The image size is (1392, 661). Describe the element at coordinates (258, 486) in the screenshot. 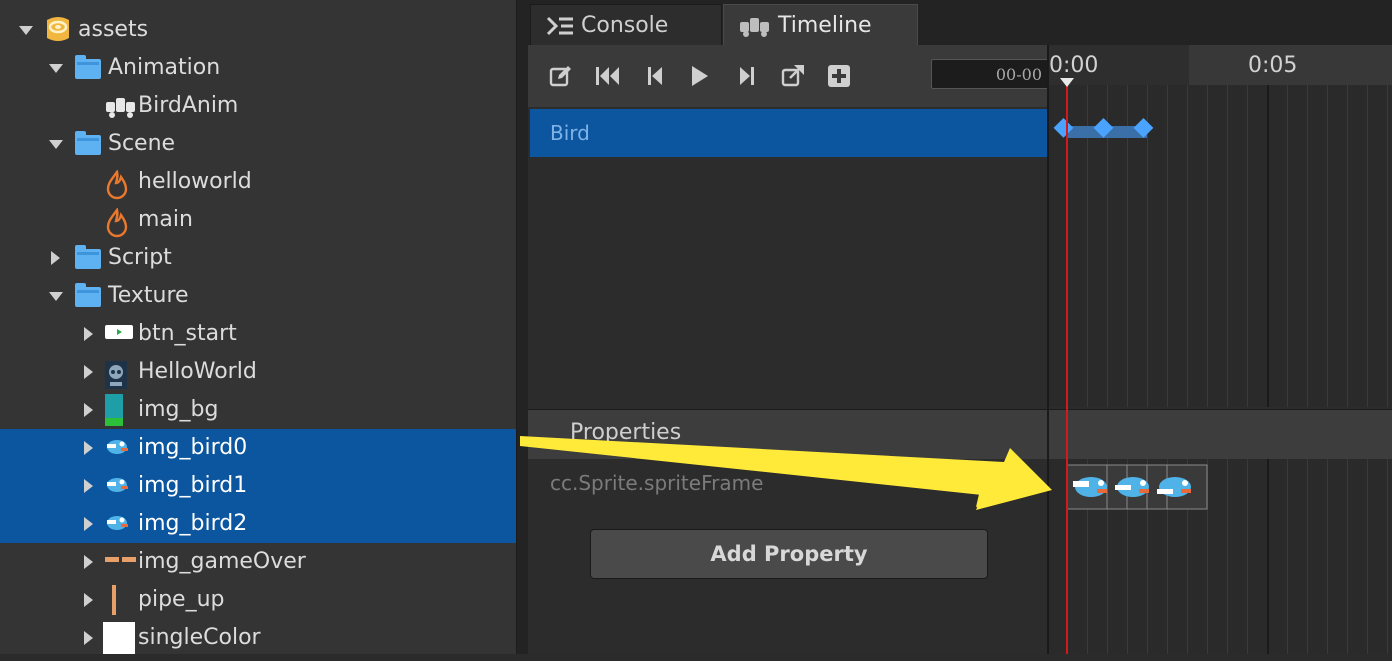

I see `asset-item-img-bird1: img_bird1` at that location.